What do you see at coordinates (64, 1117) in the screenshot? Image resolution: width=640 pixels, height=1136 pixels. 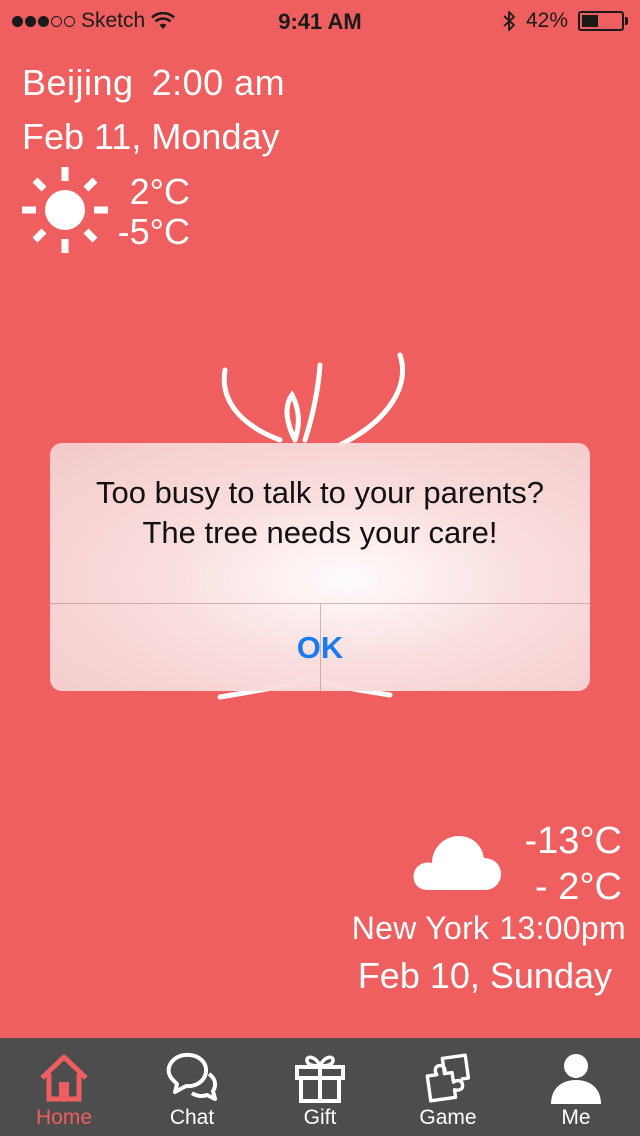 I see `tab-home-label: Home` at bounding box center [64, 1117].